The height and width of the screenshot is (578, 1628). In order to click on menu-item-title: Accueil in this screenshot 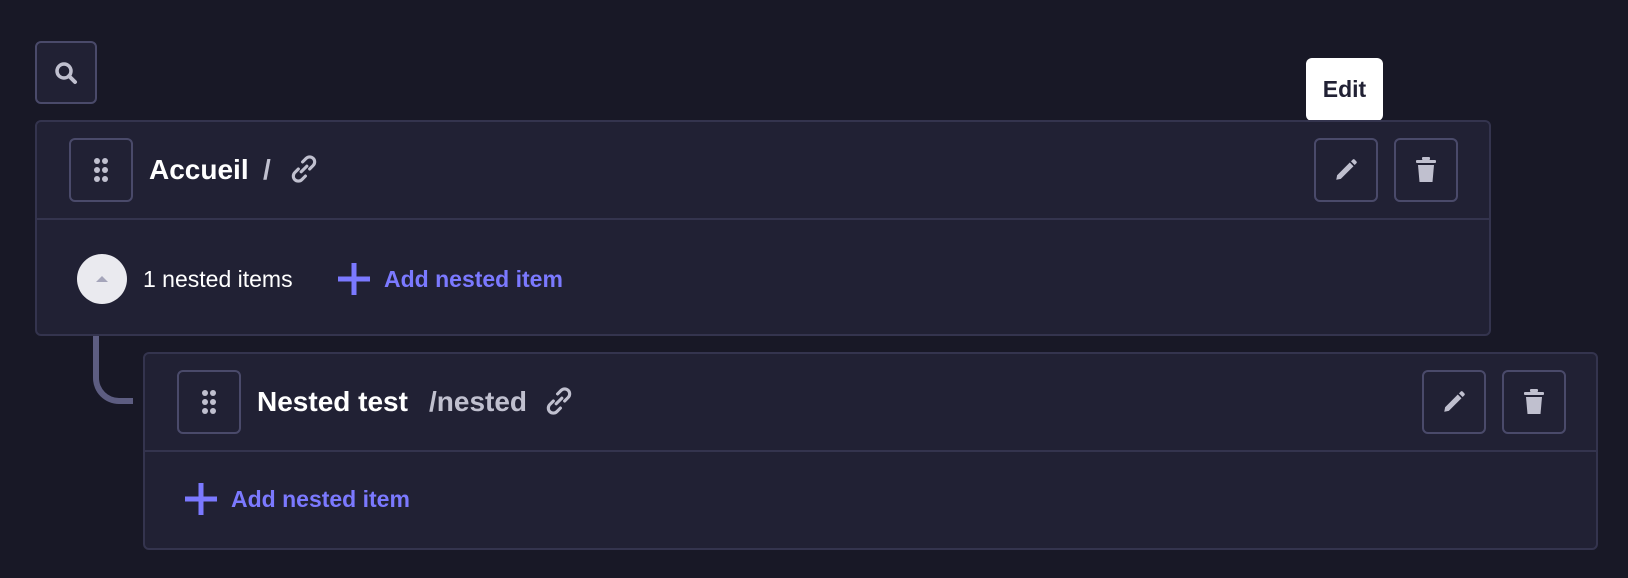, I will do `click(199, 169)`.